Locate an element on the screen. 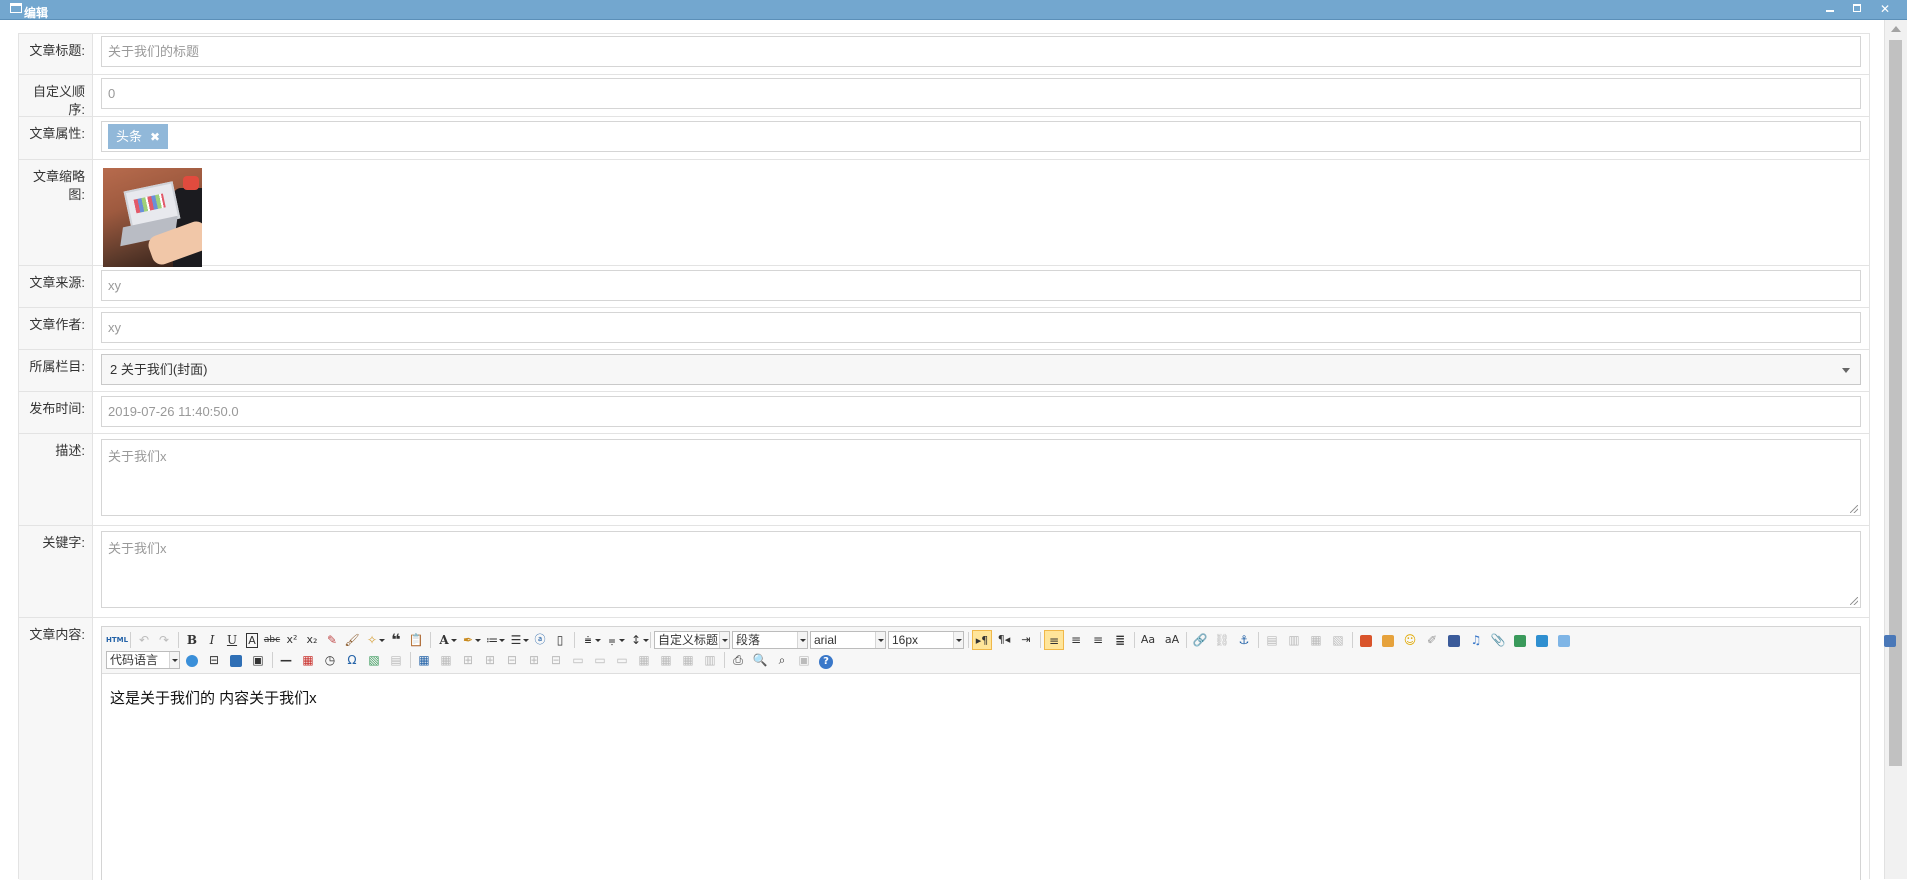 The image size is (1907, 880). background-color-icon: ✒ is located at coordinates (469, 640).